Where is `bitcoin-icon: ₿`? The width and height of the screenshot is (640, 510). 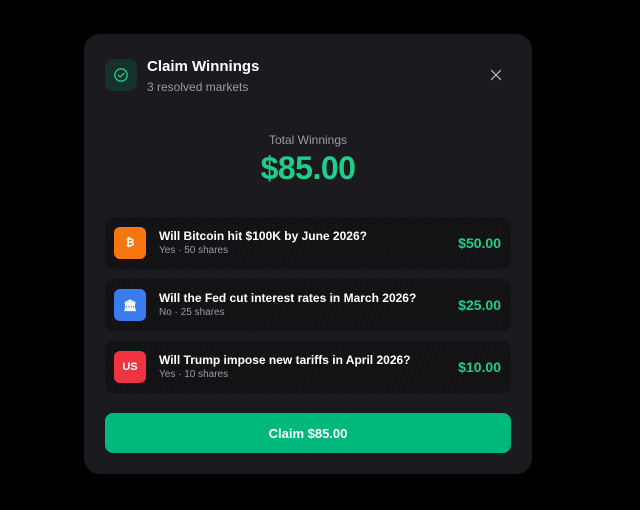
bitcoin-icon: ₿ is located at coordinates (130, 243).